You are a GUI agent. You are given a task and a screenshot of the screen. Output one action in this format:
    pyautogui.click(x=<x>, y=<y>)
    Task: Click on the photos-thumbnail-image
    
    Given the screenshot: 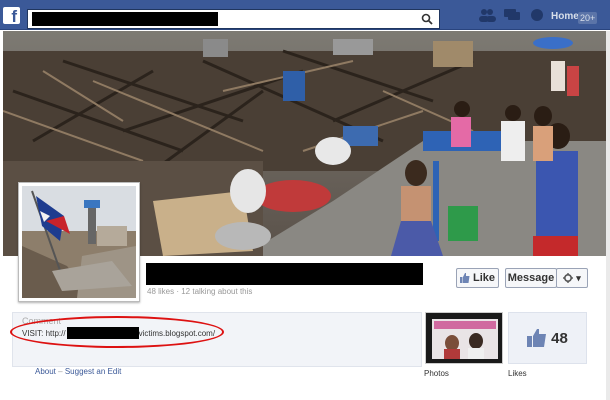 What is the action you would take?
    pyautogui.click(x=464, y=338)
    